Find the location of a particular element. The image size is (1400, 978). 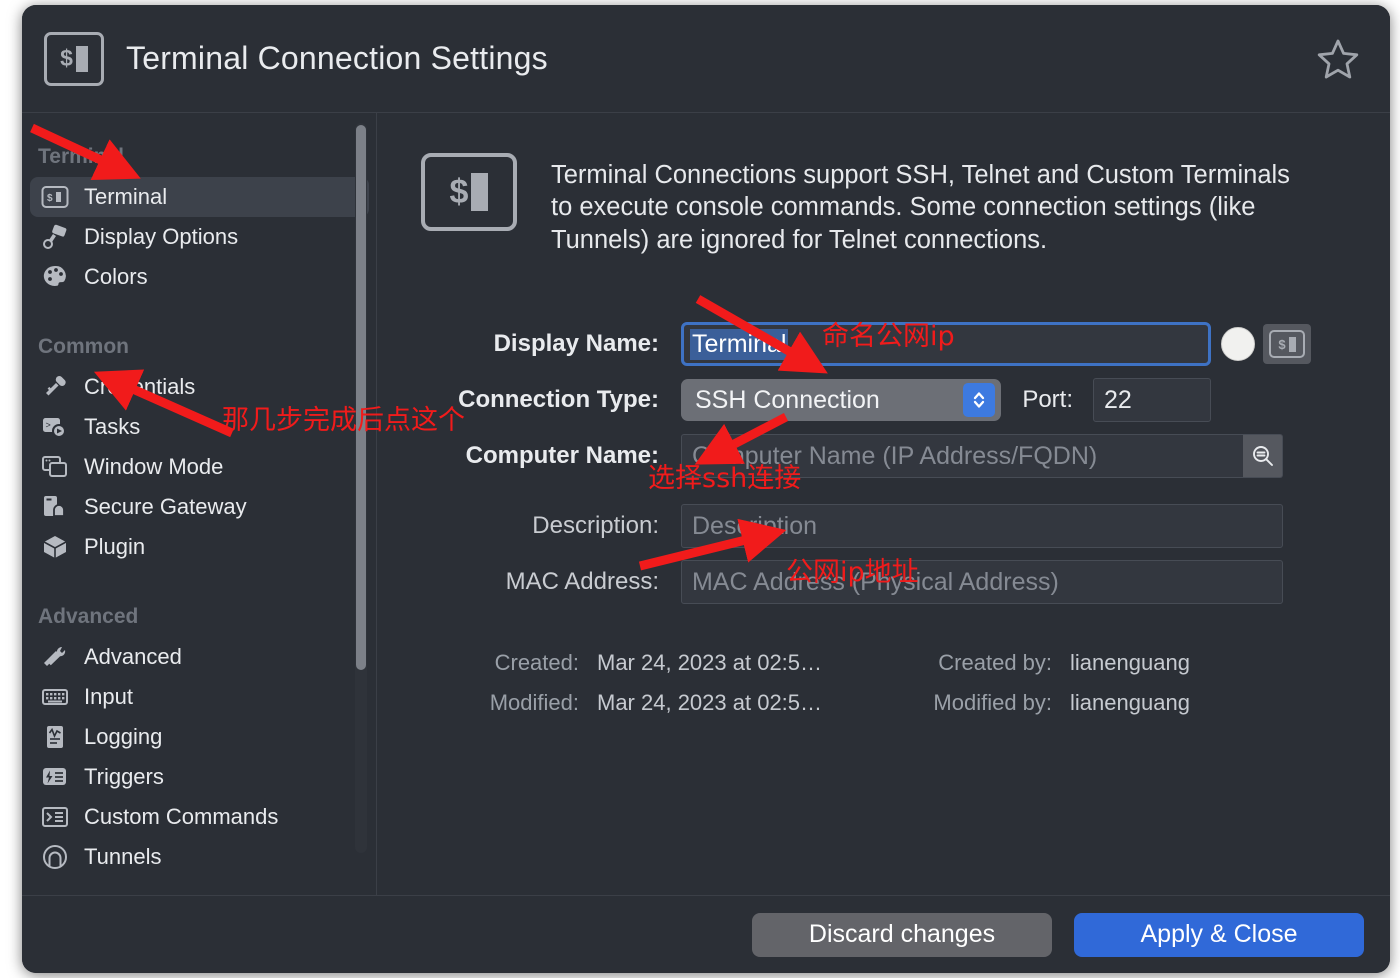

sidebar-item-plugin: Plugin is located at coordinates (199, 547).